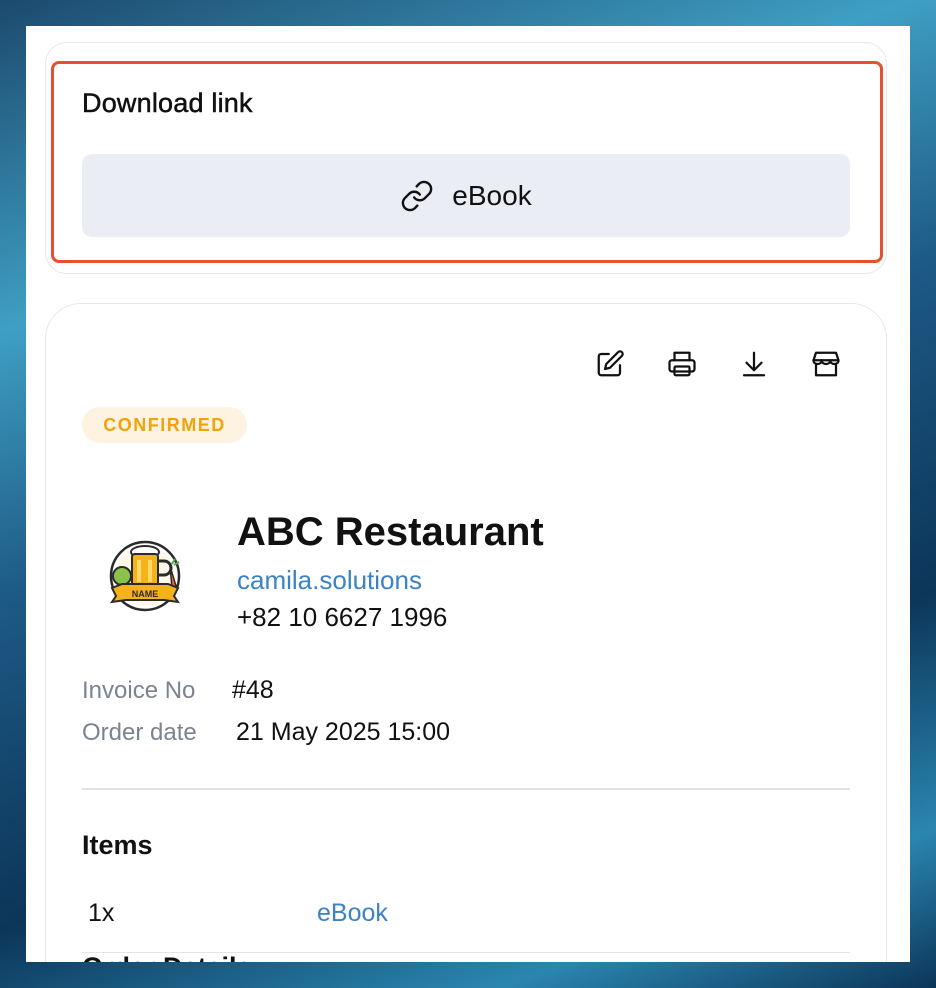 This screenshot has height=988, width=936. I want to click on edit-icon, so click(610, 364).